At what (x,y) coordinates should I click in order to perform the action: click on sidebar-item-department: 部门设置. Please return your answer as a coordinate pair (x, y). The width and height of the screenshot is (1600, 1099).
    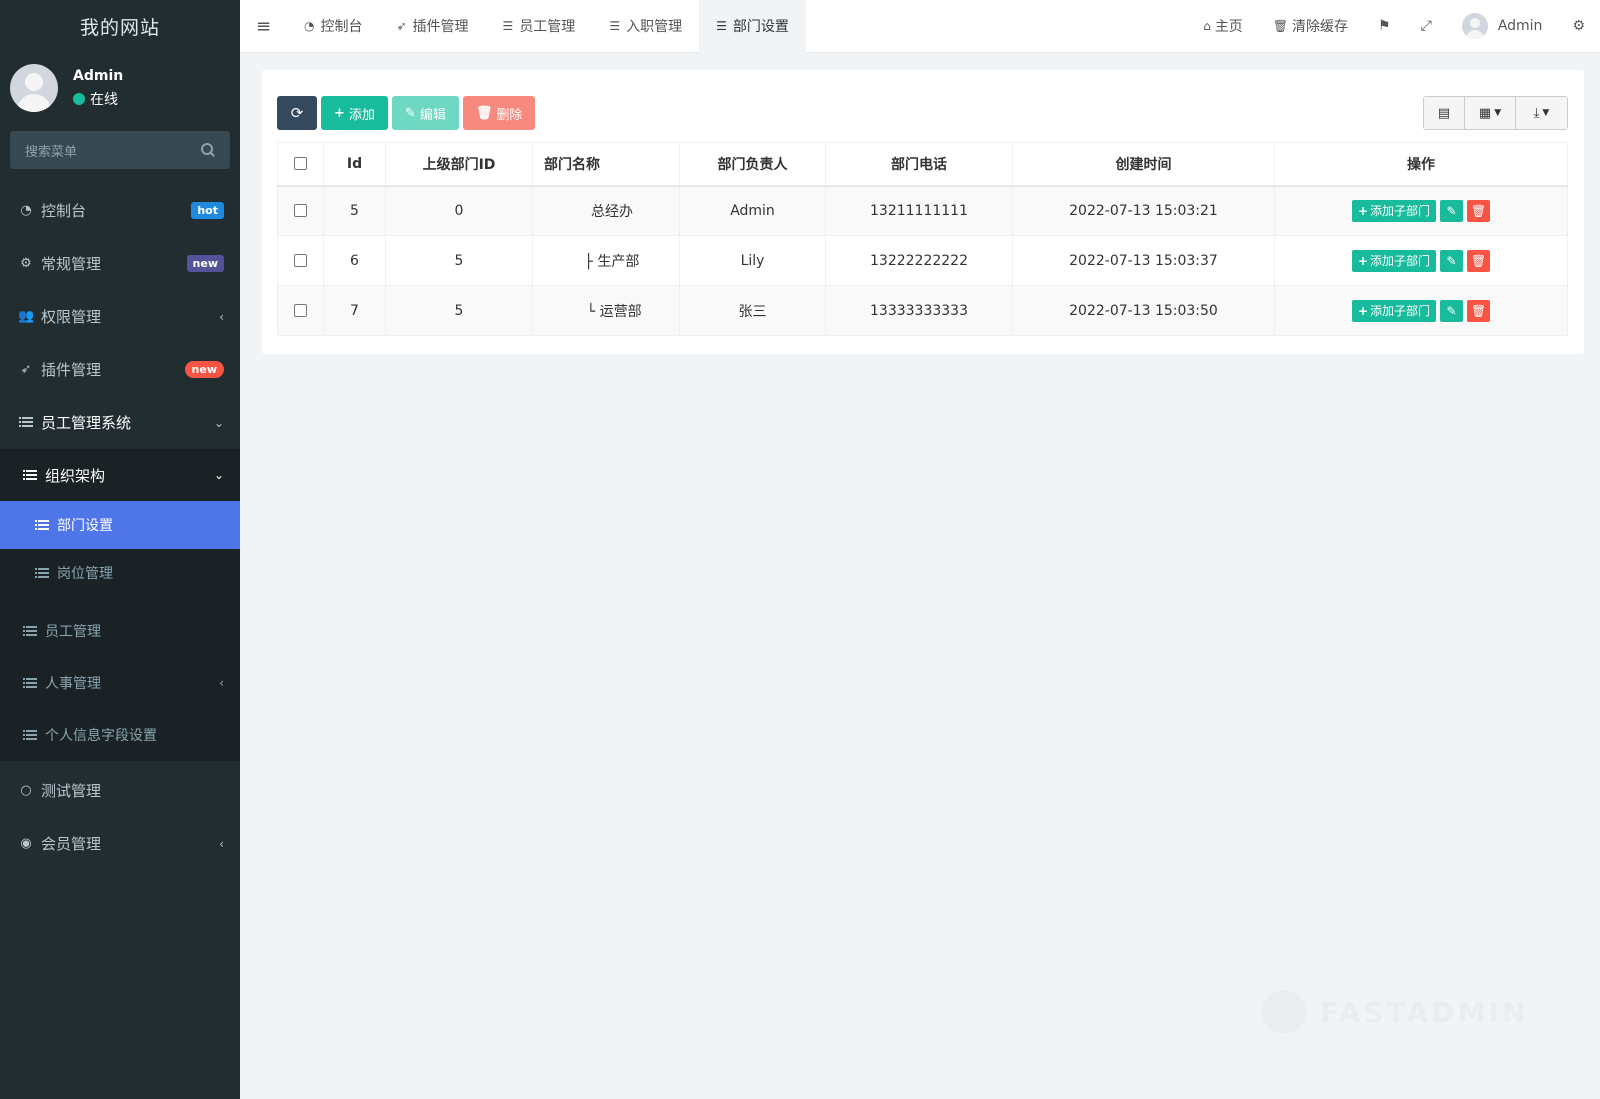
    Looking at the image, I should click on (120, 525).